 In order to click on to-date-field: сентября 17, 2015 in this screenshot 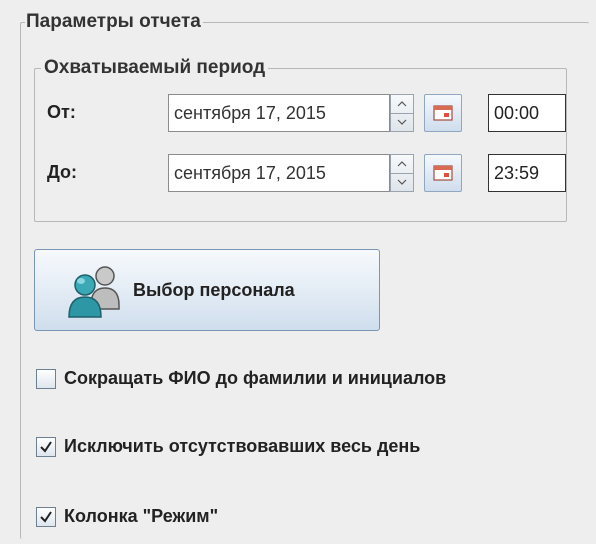, I will do `click(279, 173)`.